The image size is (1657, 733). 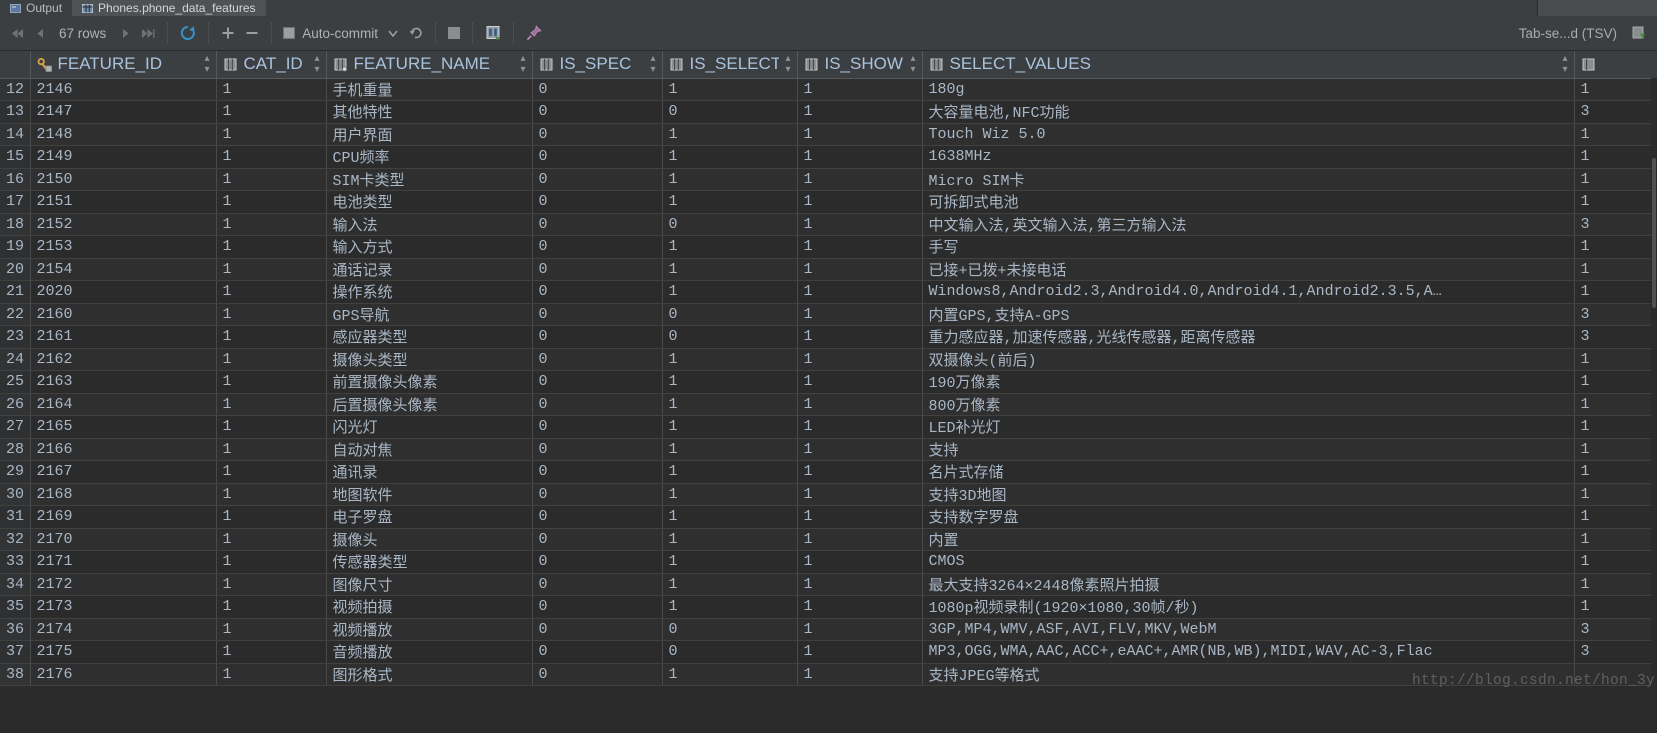 I want to click on table-row: 17 2151 1 电池类型 0 1 1 可拆卸式电池 1, so click(x=828, y=202).